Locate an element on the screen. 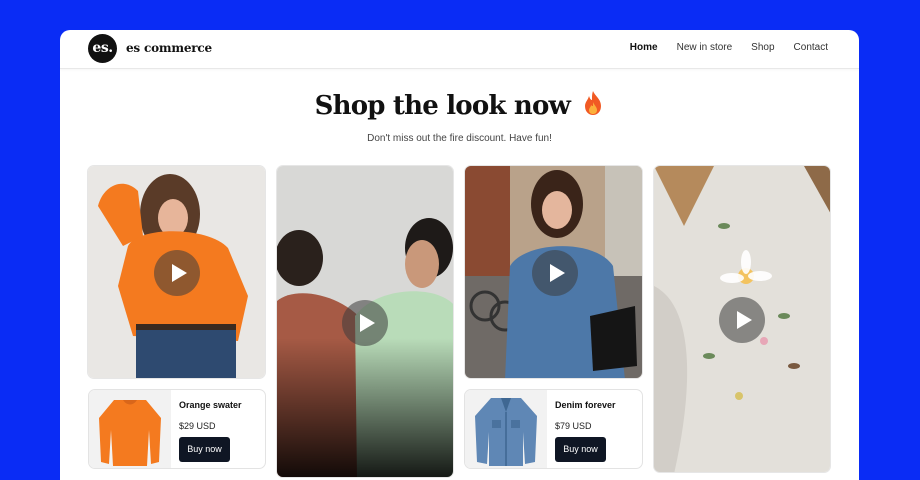 The image size is (920, 480). product-card-orange: Orange swater $29 USD Buy now is located at coordinates (177, 429).